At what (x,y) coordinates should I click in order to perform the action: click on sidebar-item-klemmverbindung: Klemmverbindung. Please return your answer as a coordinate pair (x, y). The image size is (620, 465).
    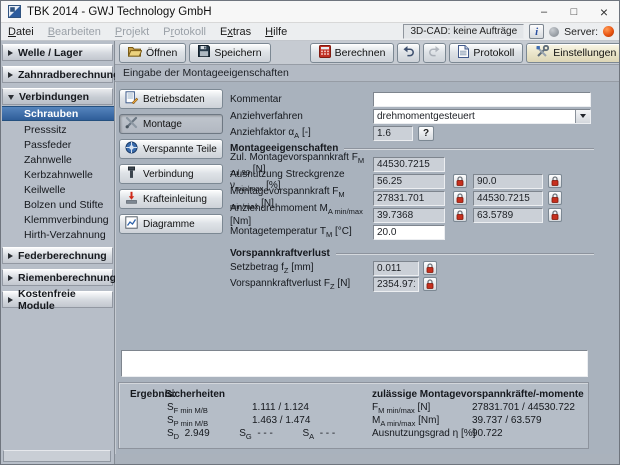
    Looking at the image, I should click on (58, 219).